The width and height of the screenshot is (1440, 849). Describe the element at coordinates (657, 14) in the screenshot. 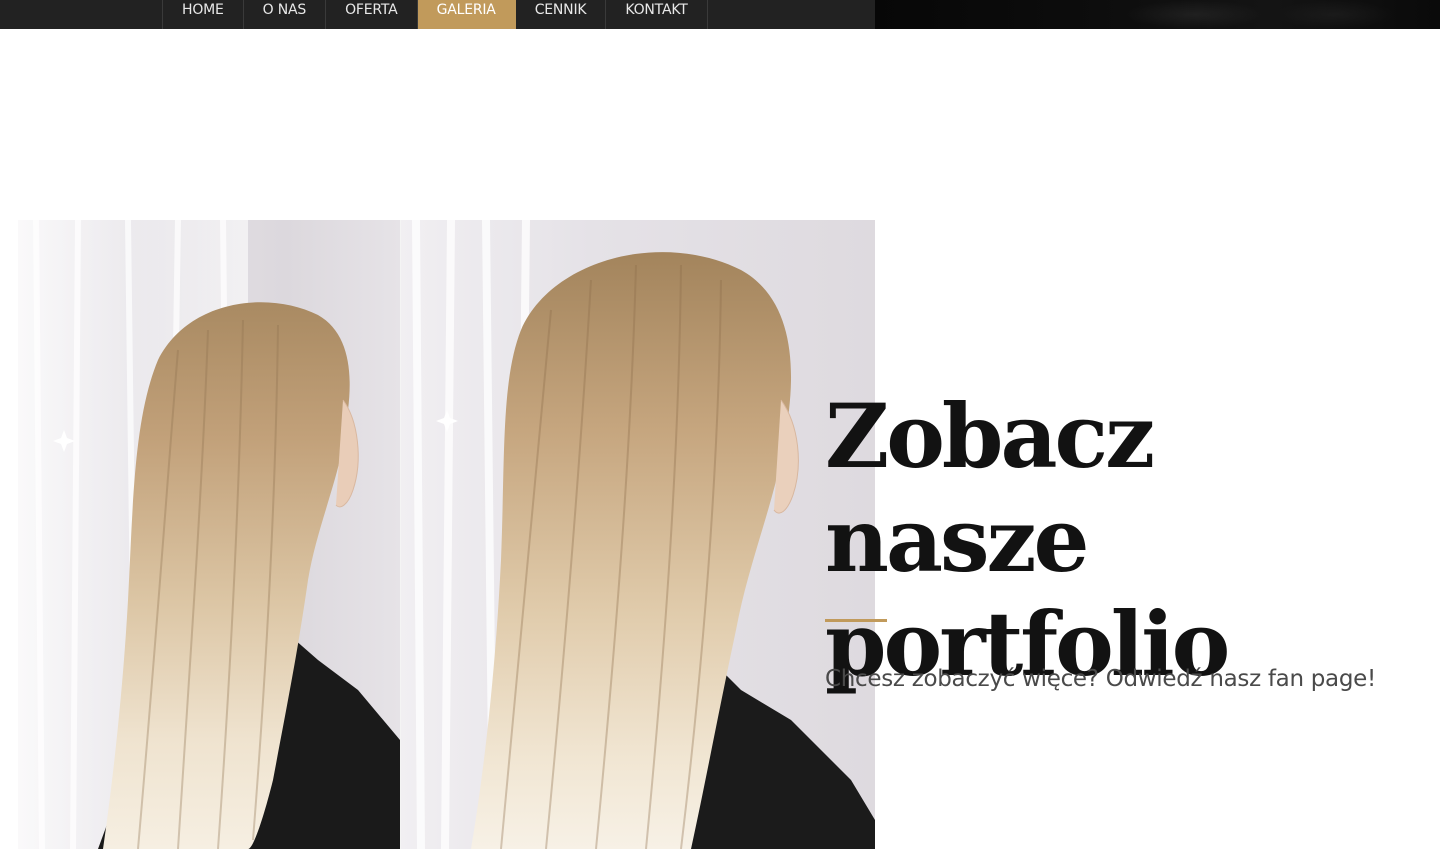

I see `nav-item-kontakt: KONTAKT` at that location.